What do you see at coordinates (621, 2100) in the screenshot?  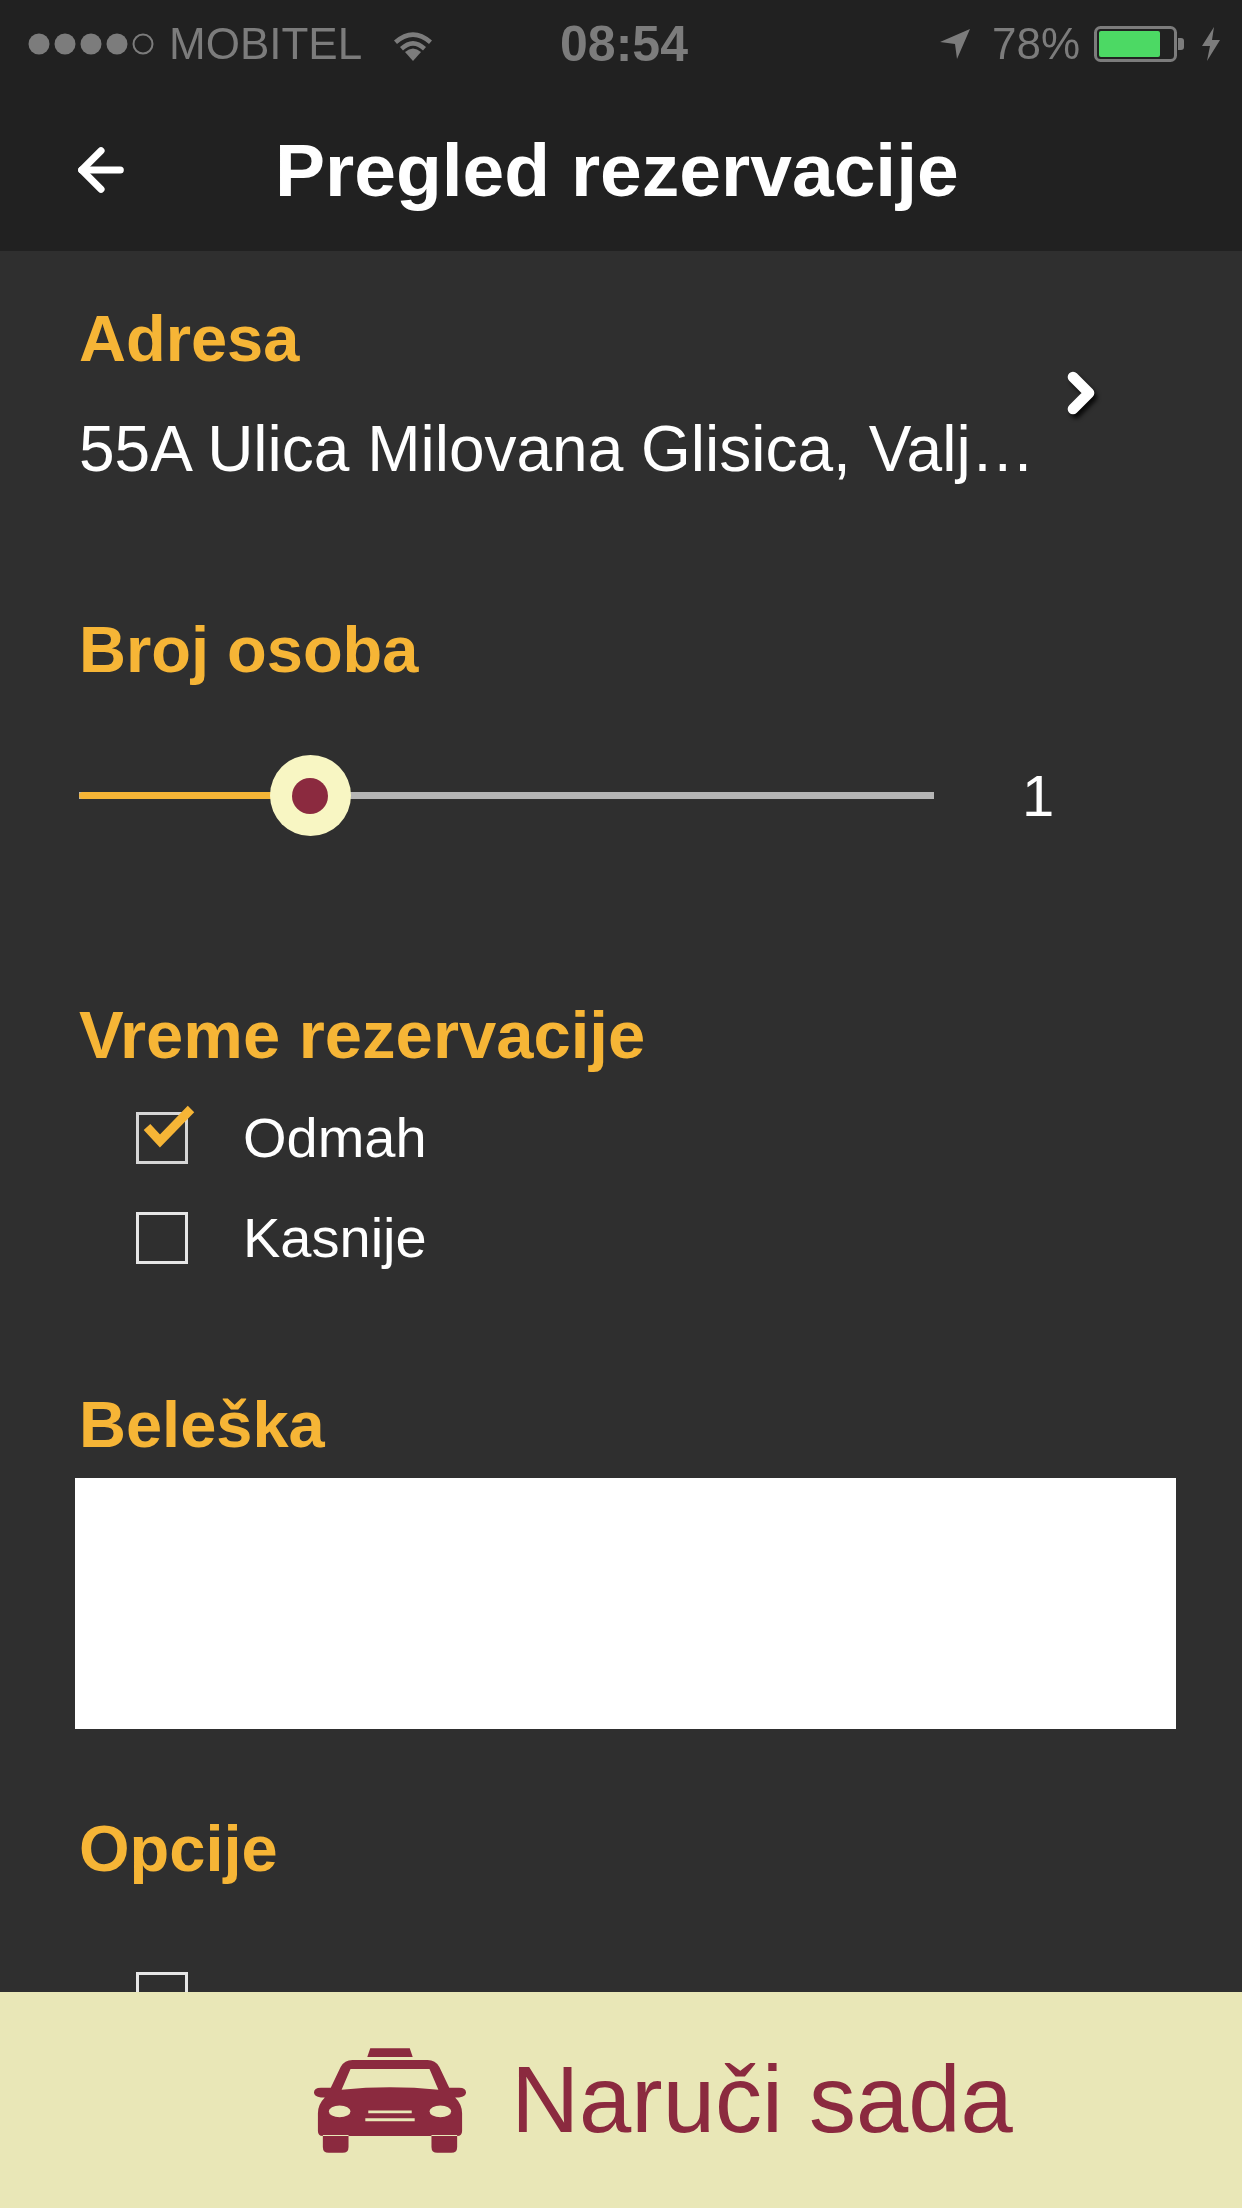 I see `order-button: Naruči sada` at bounding box center [621, 2100].